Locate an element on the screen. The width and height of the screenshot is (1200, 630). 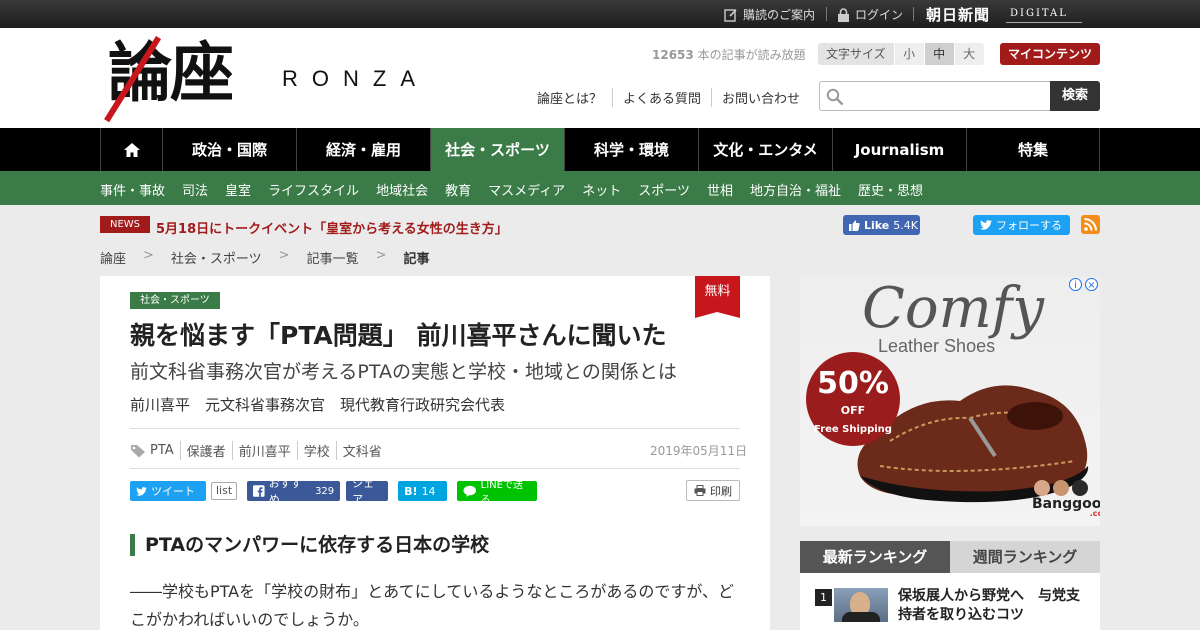
top-utility-bar: 購読のご案内 ログイン 朝日新聞 DIGITAL is located at coordinates (600, 14).